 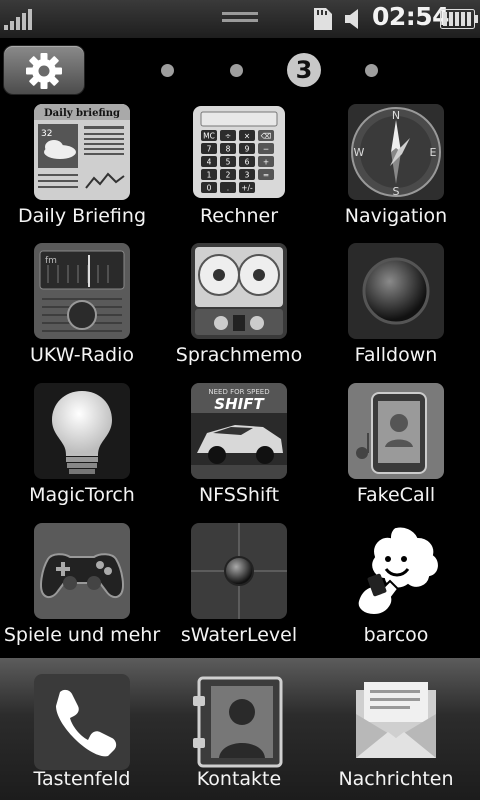 I want to click on contacts-icon, so click(x=239, y=722).